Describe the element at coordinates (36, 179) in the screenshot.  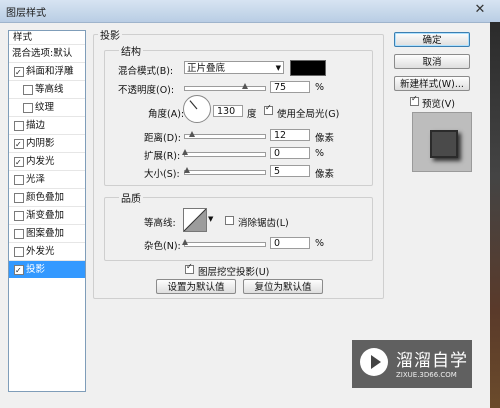
I see `style-list-item-label: 光泽` at that location.